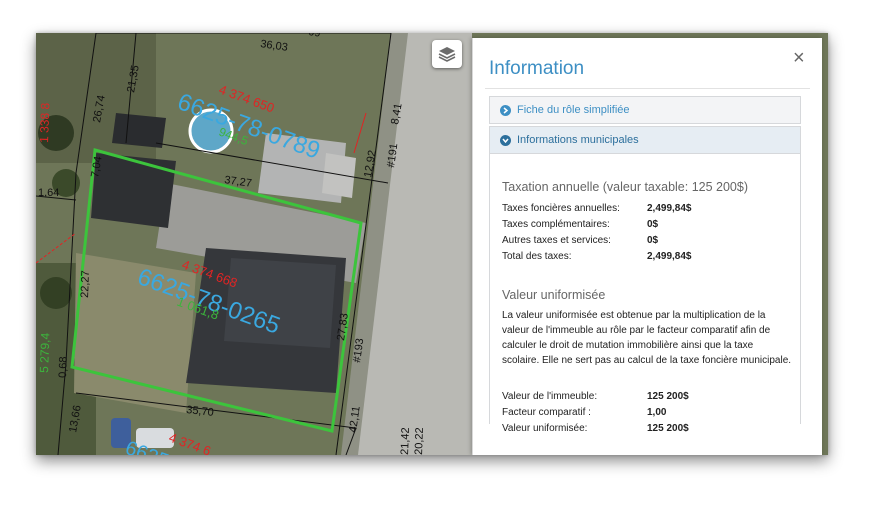 Image resolution: width=870 pixels, height=510 pixels. I want to click on tax-label: Taxes foncières annuelles:, so click(561, 208).